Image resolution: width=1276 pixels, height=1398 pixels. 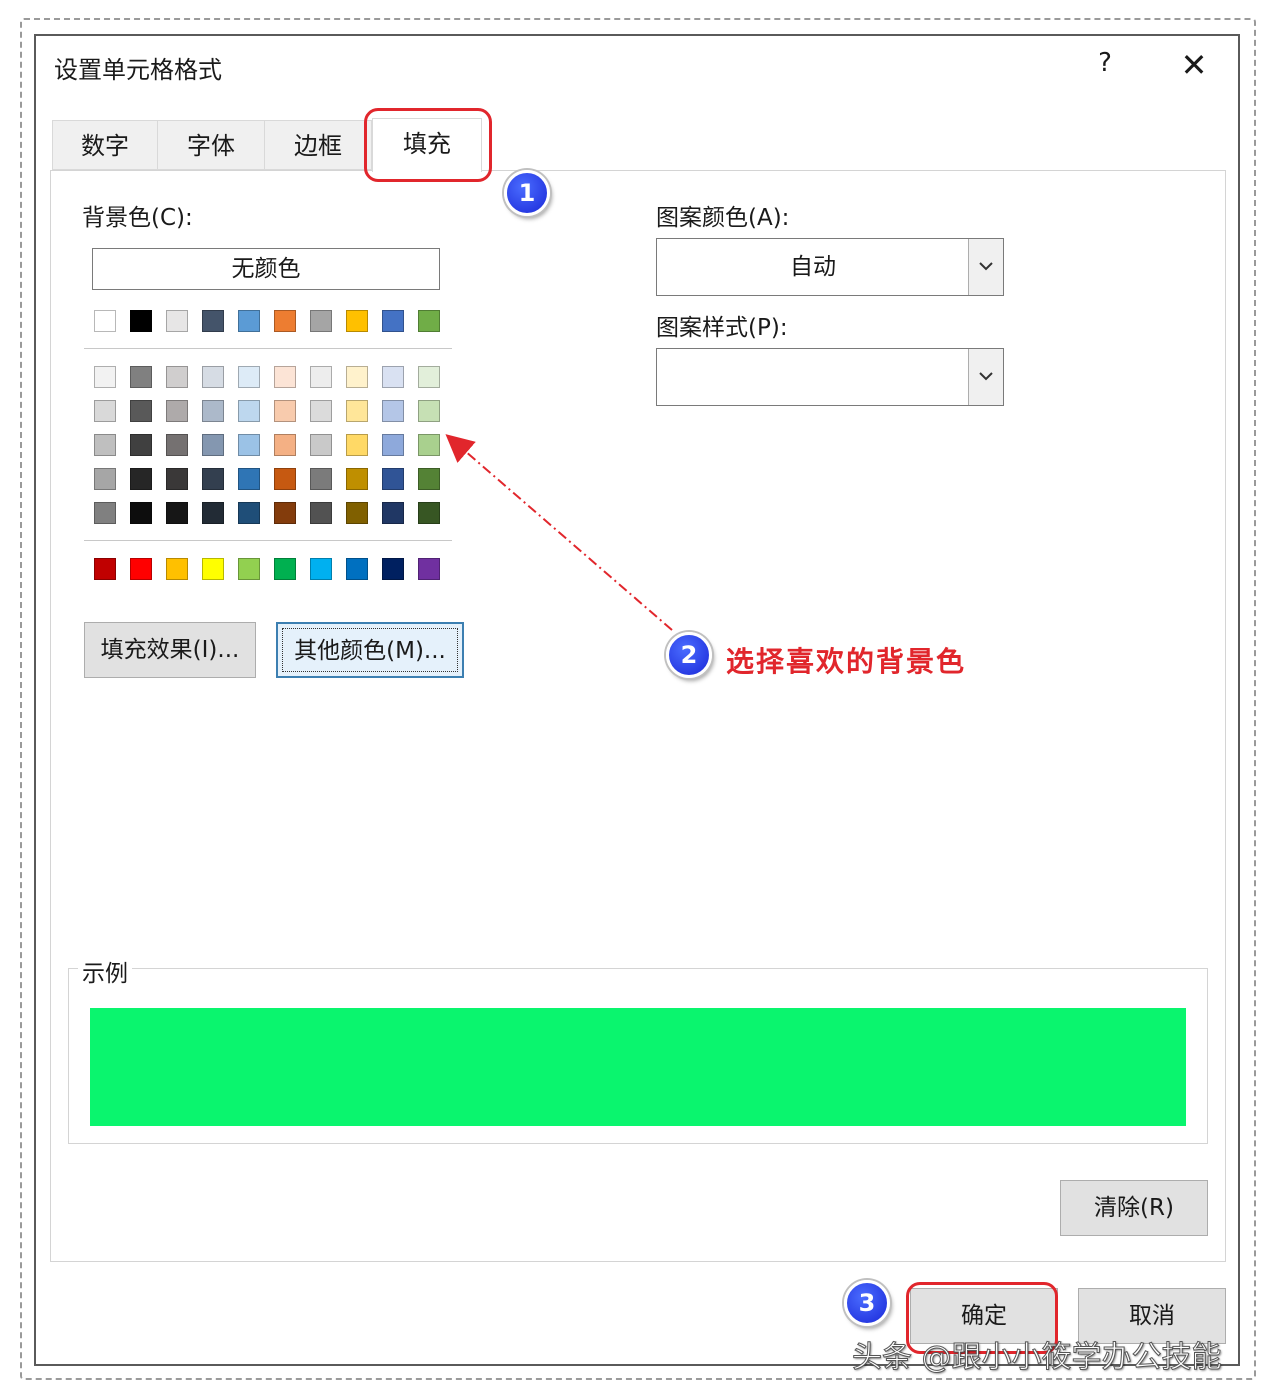 I want to click on step-3-badge: 3, so click(x=867, y=1303).